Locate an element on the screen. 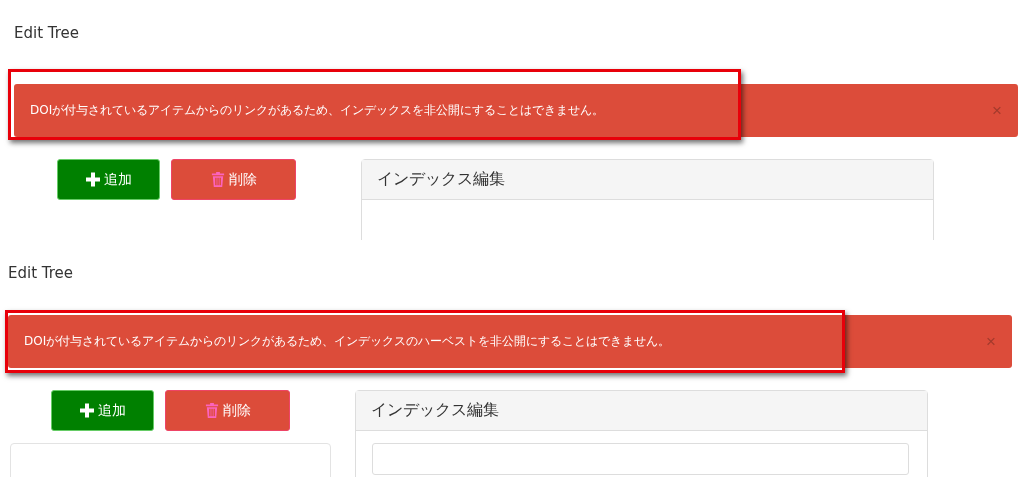 Image resolution: width=1024 pixels, height=477 pixels. alert-message: DOIが付与されているアイテムからのリンクがあるため、インデックスを非公開にすることはできません。 is located at coordinates (317, 110).